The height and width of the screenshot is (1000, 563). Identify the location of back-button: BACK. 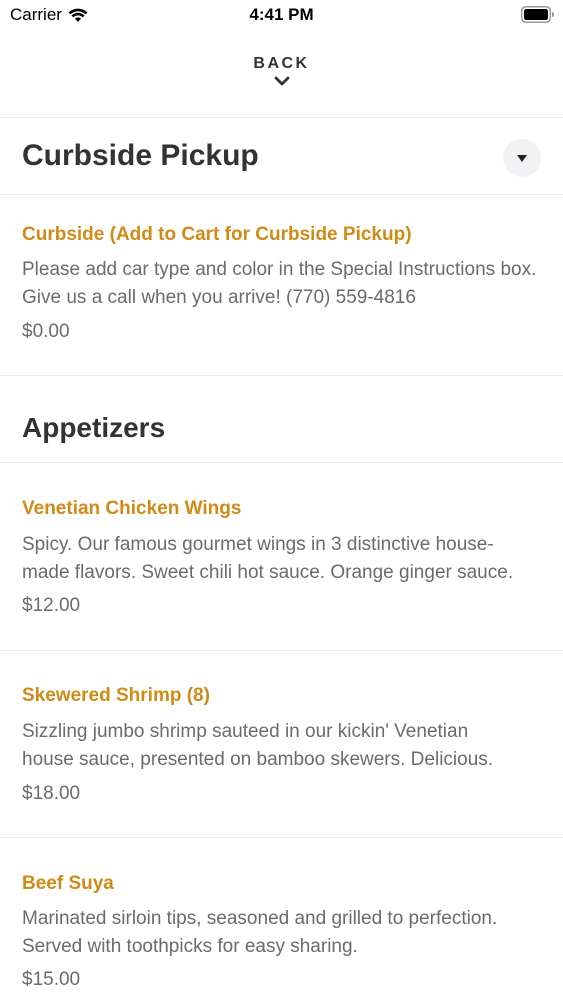
(281, 84).